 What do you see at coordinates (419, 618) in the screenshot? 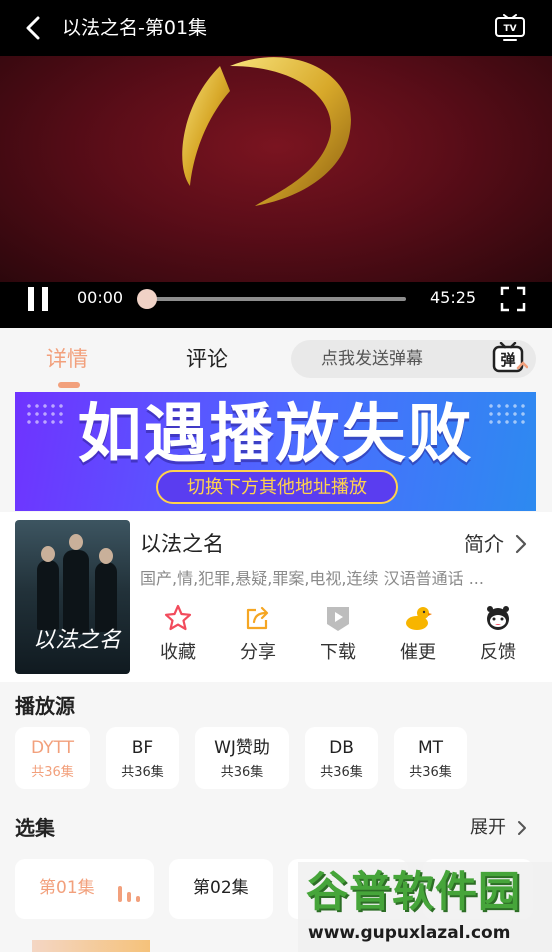
I see `duck-icon` at bounding box center [419, 618].